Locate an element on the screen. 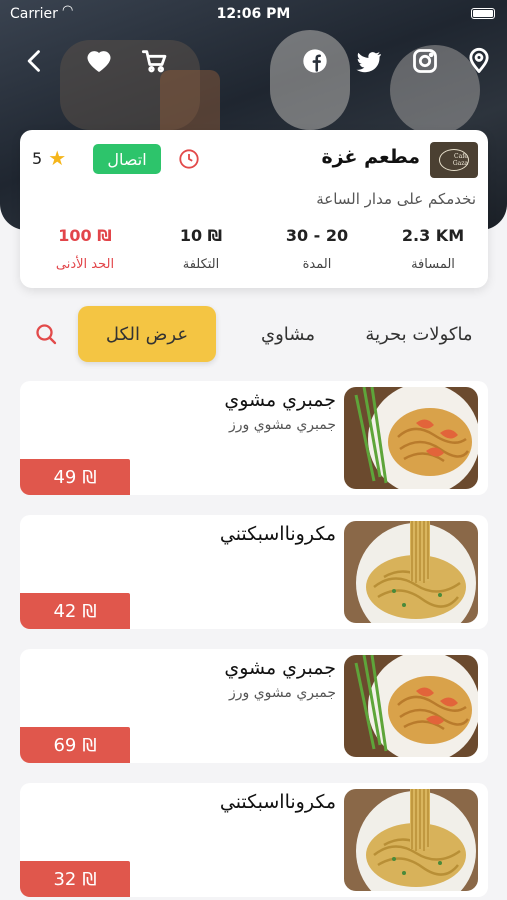 This screenshot has height=900, width=507. restaurant-logo: Cafe Gaza is located at coordinates (454, 160).